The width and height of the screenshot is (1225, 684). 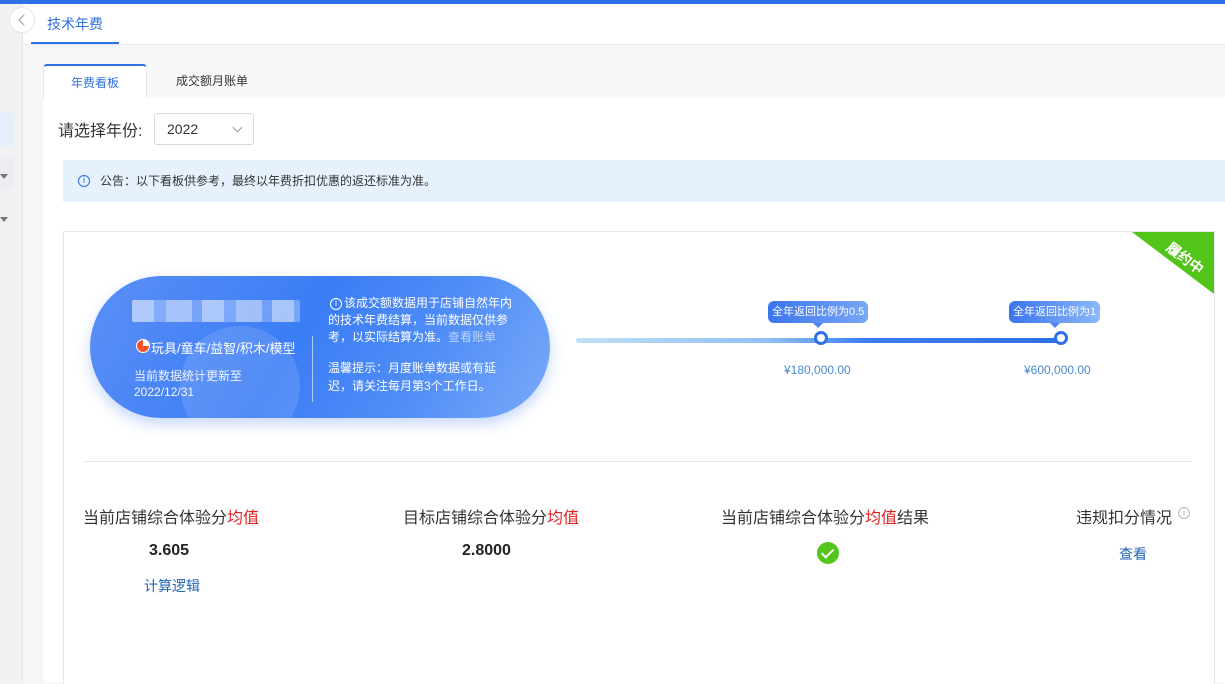 What do you see at coordinates (7, 173) in the screenshot?
I see `rail-item` at bounding box center [7, 173].